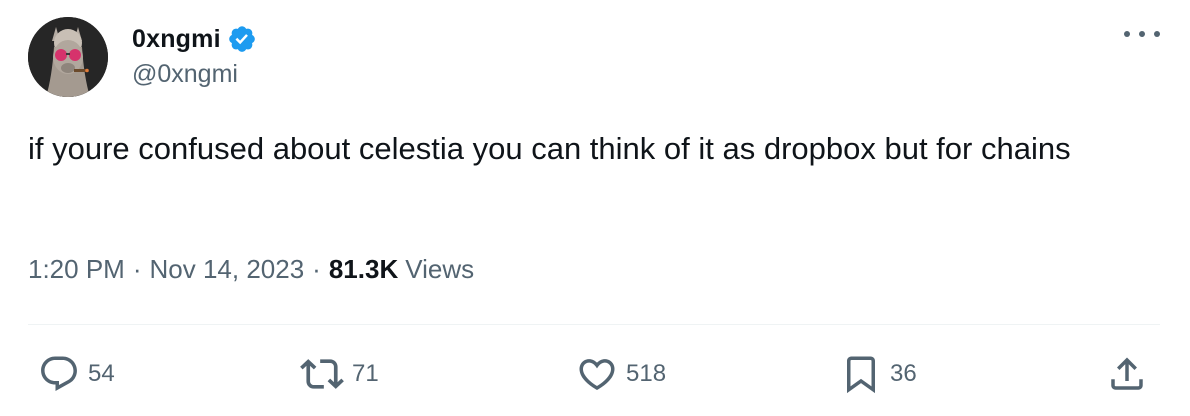 The height and width of the screenshot is (416, 1190). I want to click on like-count: 518, so click(646, 373).